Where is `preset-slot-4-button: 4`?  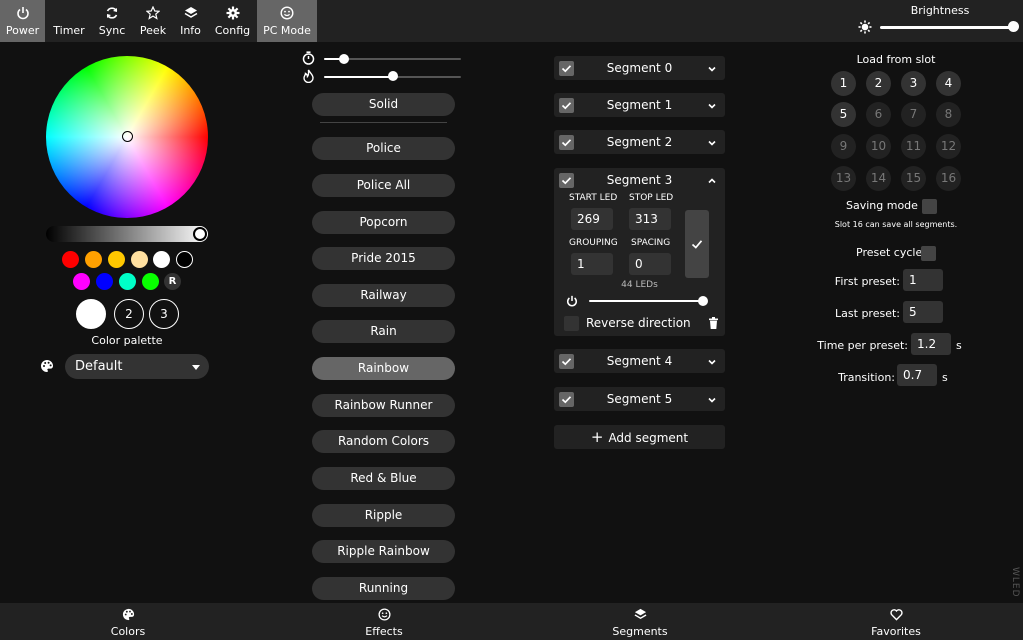 preset-slot-4-button: 4 is located at coordinates (948, 83).